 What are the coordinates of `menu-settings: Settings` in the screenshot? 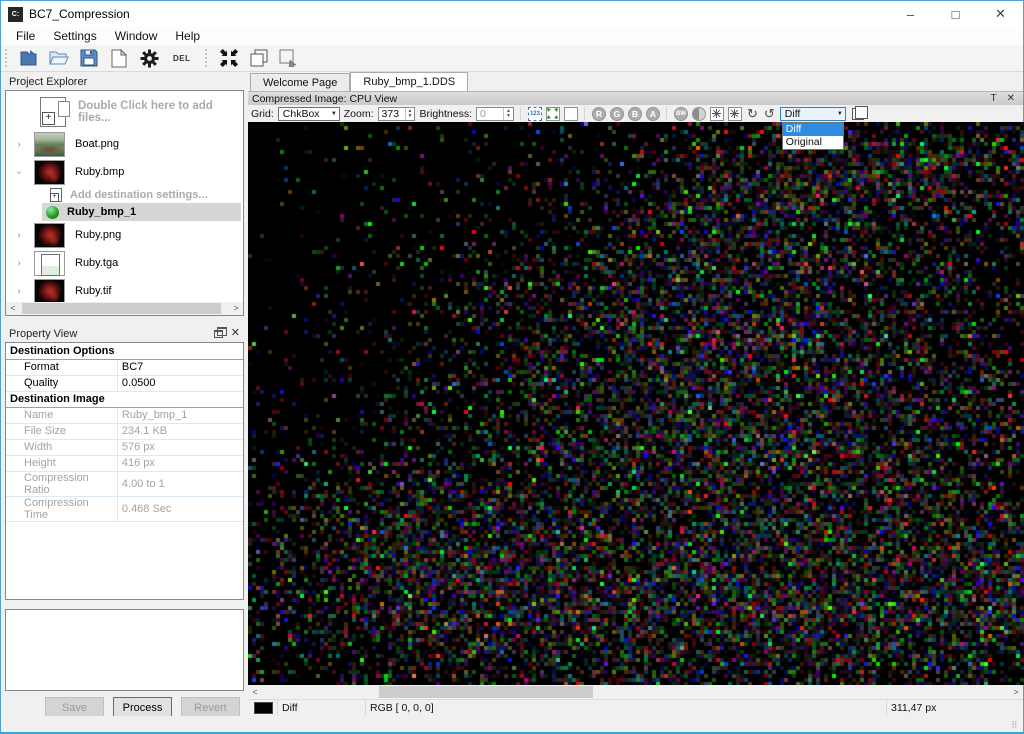 It's located at (74, 36).